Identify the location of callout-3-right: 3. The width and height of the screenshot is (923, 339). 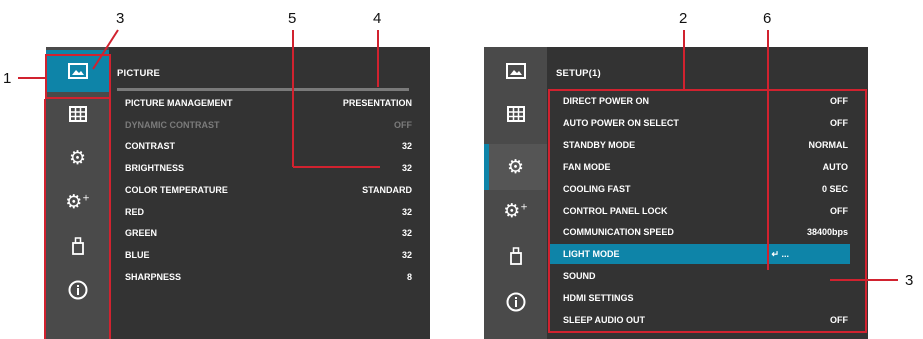
(909, 280).